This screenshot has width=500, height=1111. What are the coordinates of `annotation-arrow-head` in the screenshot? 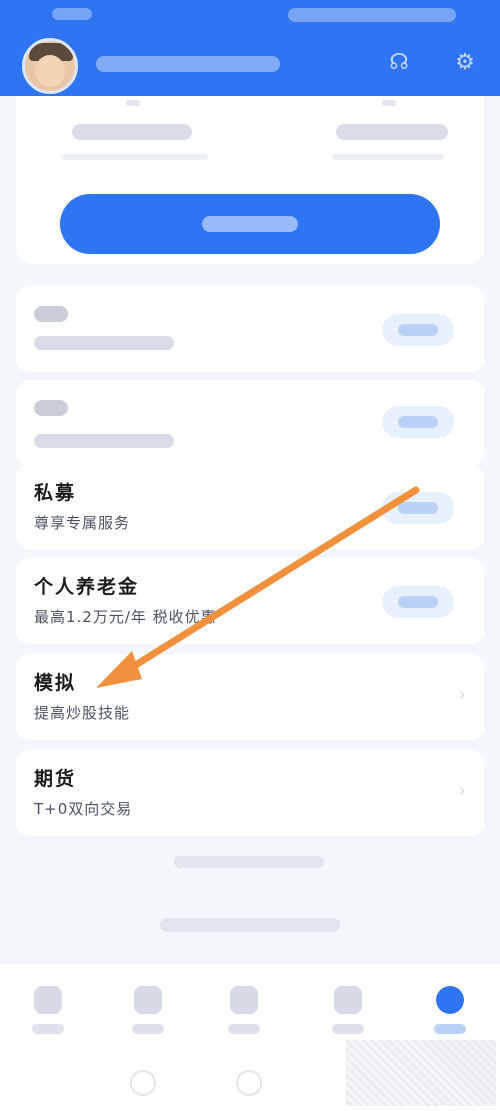 It's located at (119, 669).